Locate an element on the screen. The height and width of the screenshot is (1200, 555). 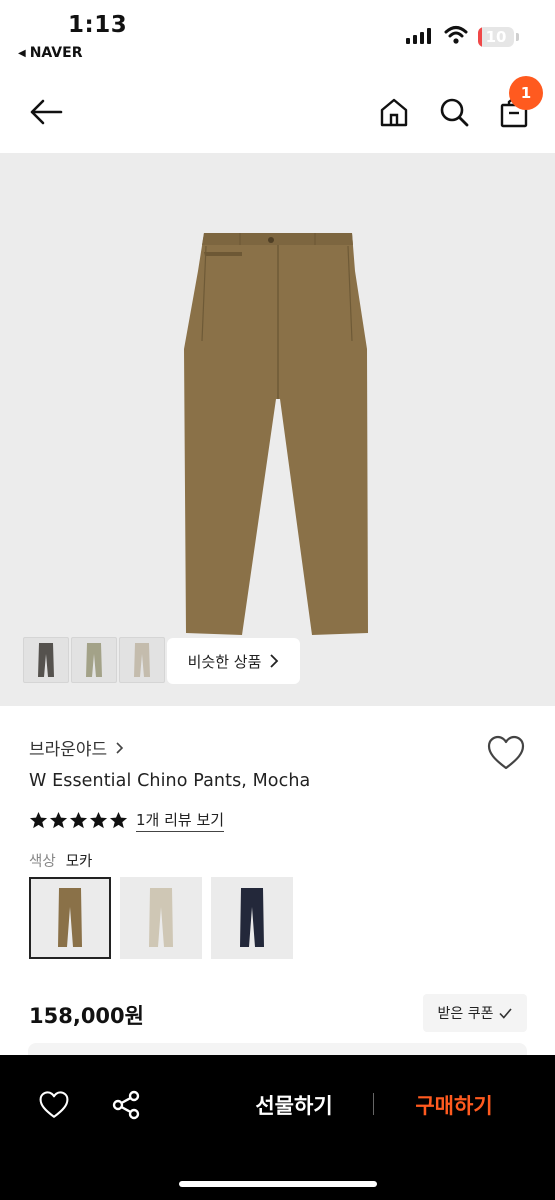
buy-button: 구매하기 is located at coordinates (454, 1105).